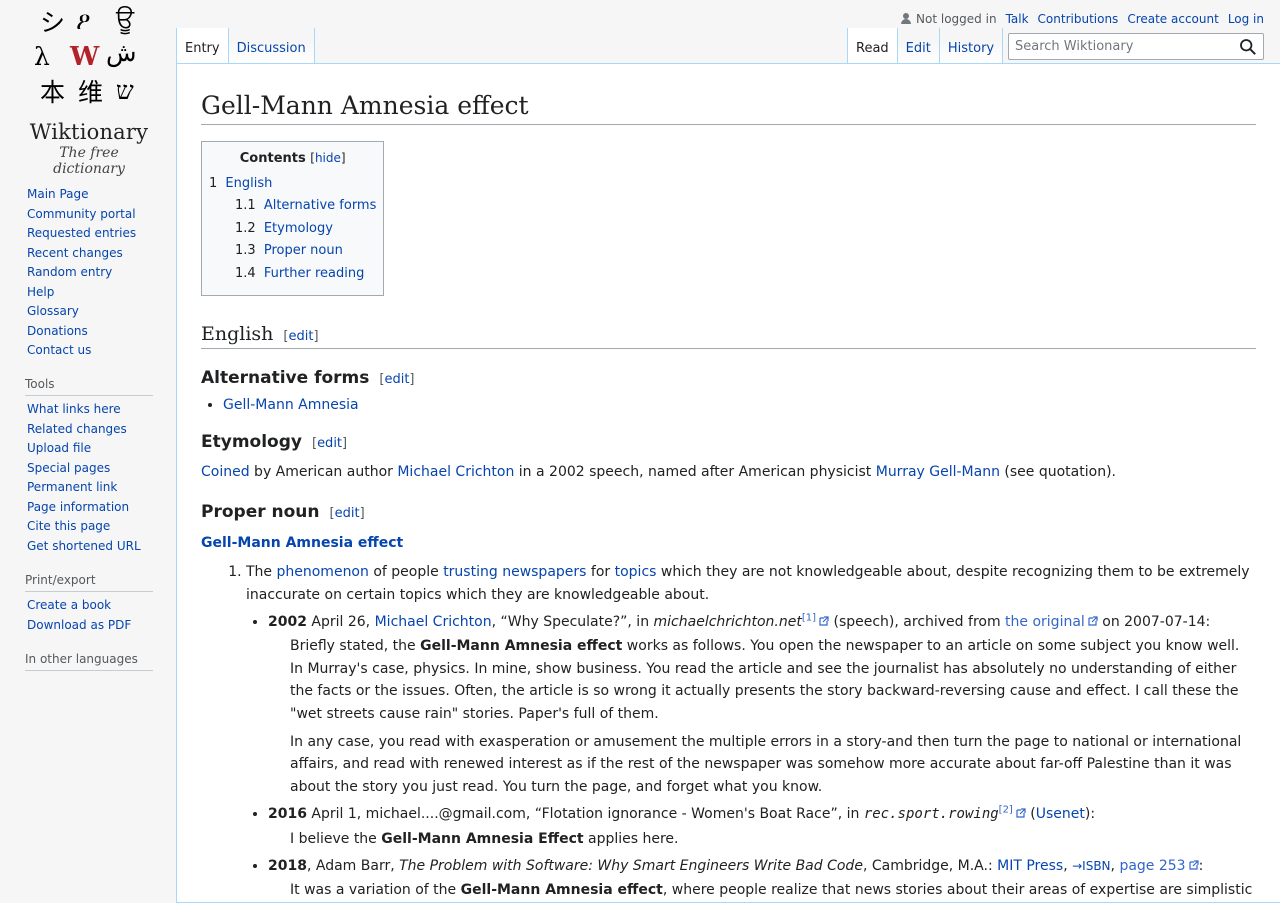  Describe the element at coordinates (90, 615) in the screenshot. I see `print-list: Create a book Download as PDF` at that location.